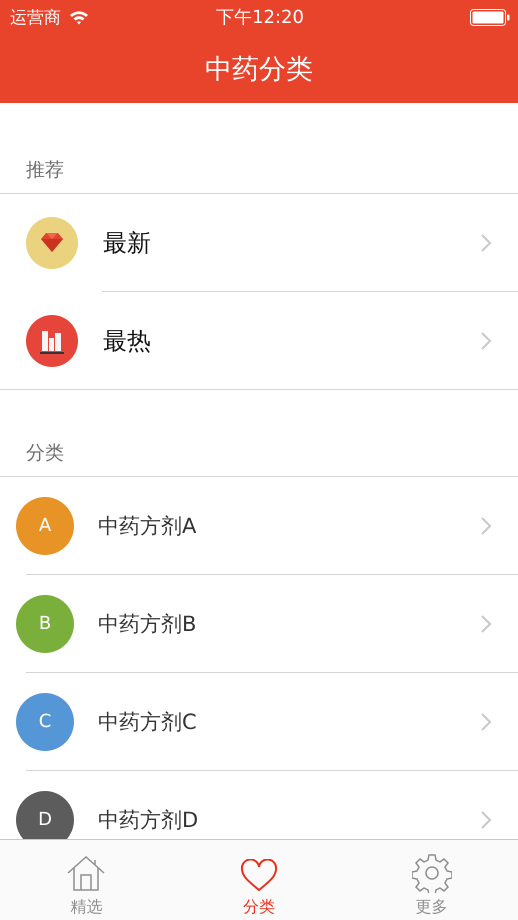 The height and width of the screenshot is (920, 518). I want to click on carrier-label: 运营商, so click(35, 17).